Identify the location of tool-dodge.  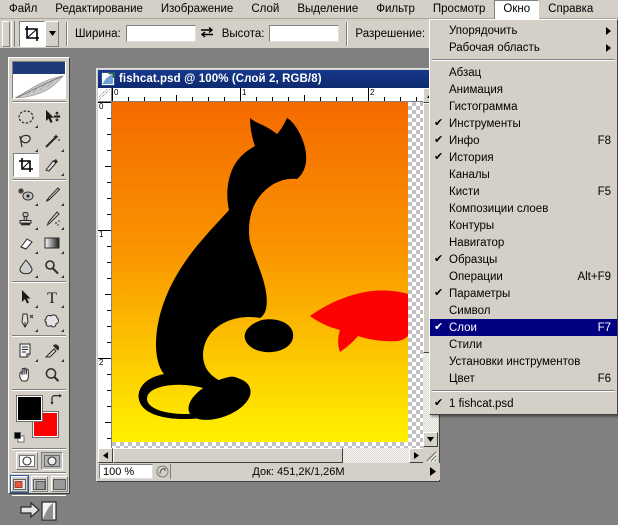
(52, 267).